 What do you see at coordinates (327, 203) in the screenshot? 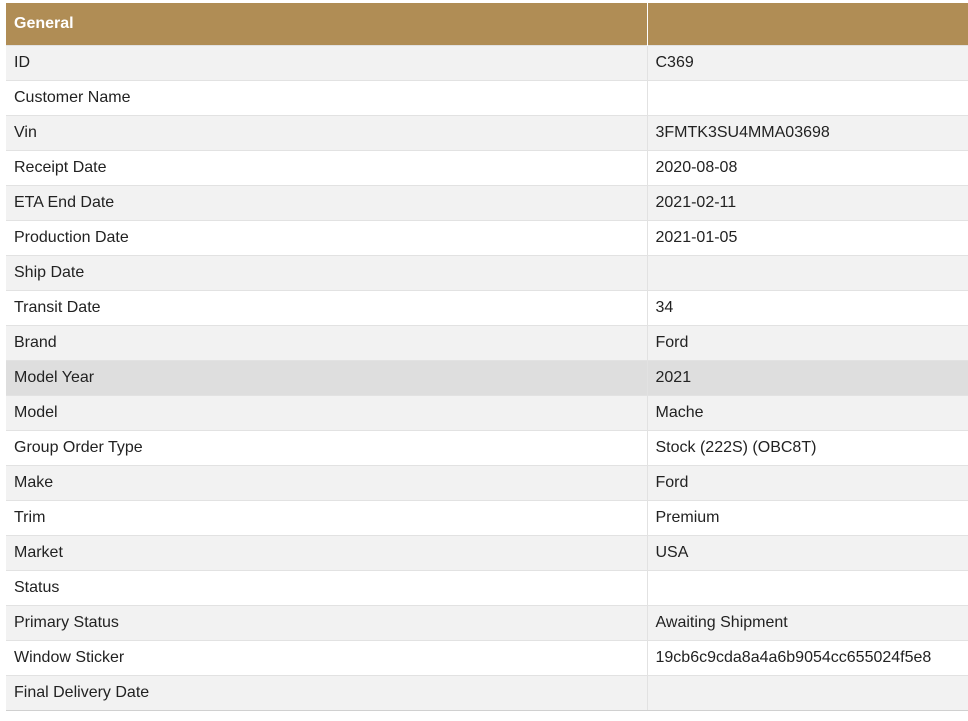
I see `row-label: ETA End Date` at bounding box center [327, 203].